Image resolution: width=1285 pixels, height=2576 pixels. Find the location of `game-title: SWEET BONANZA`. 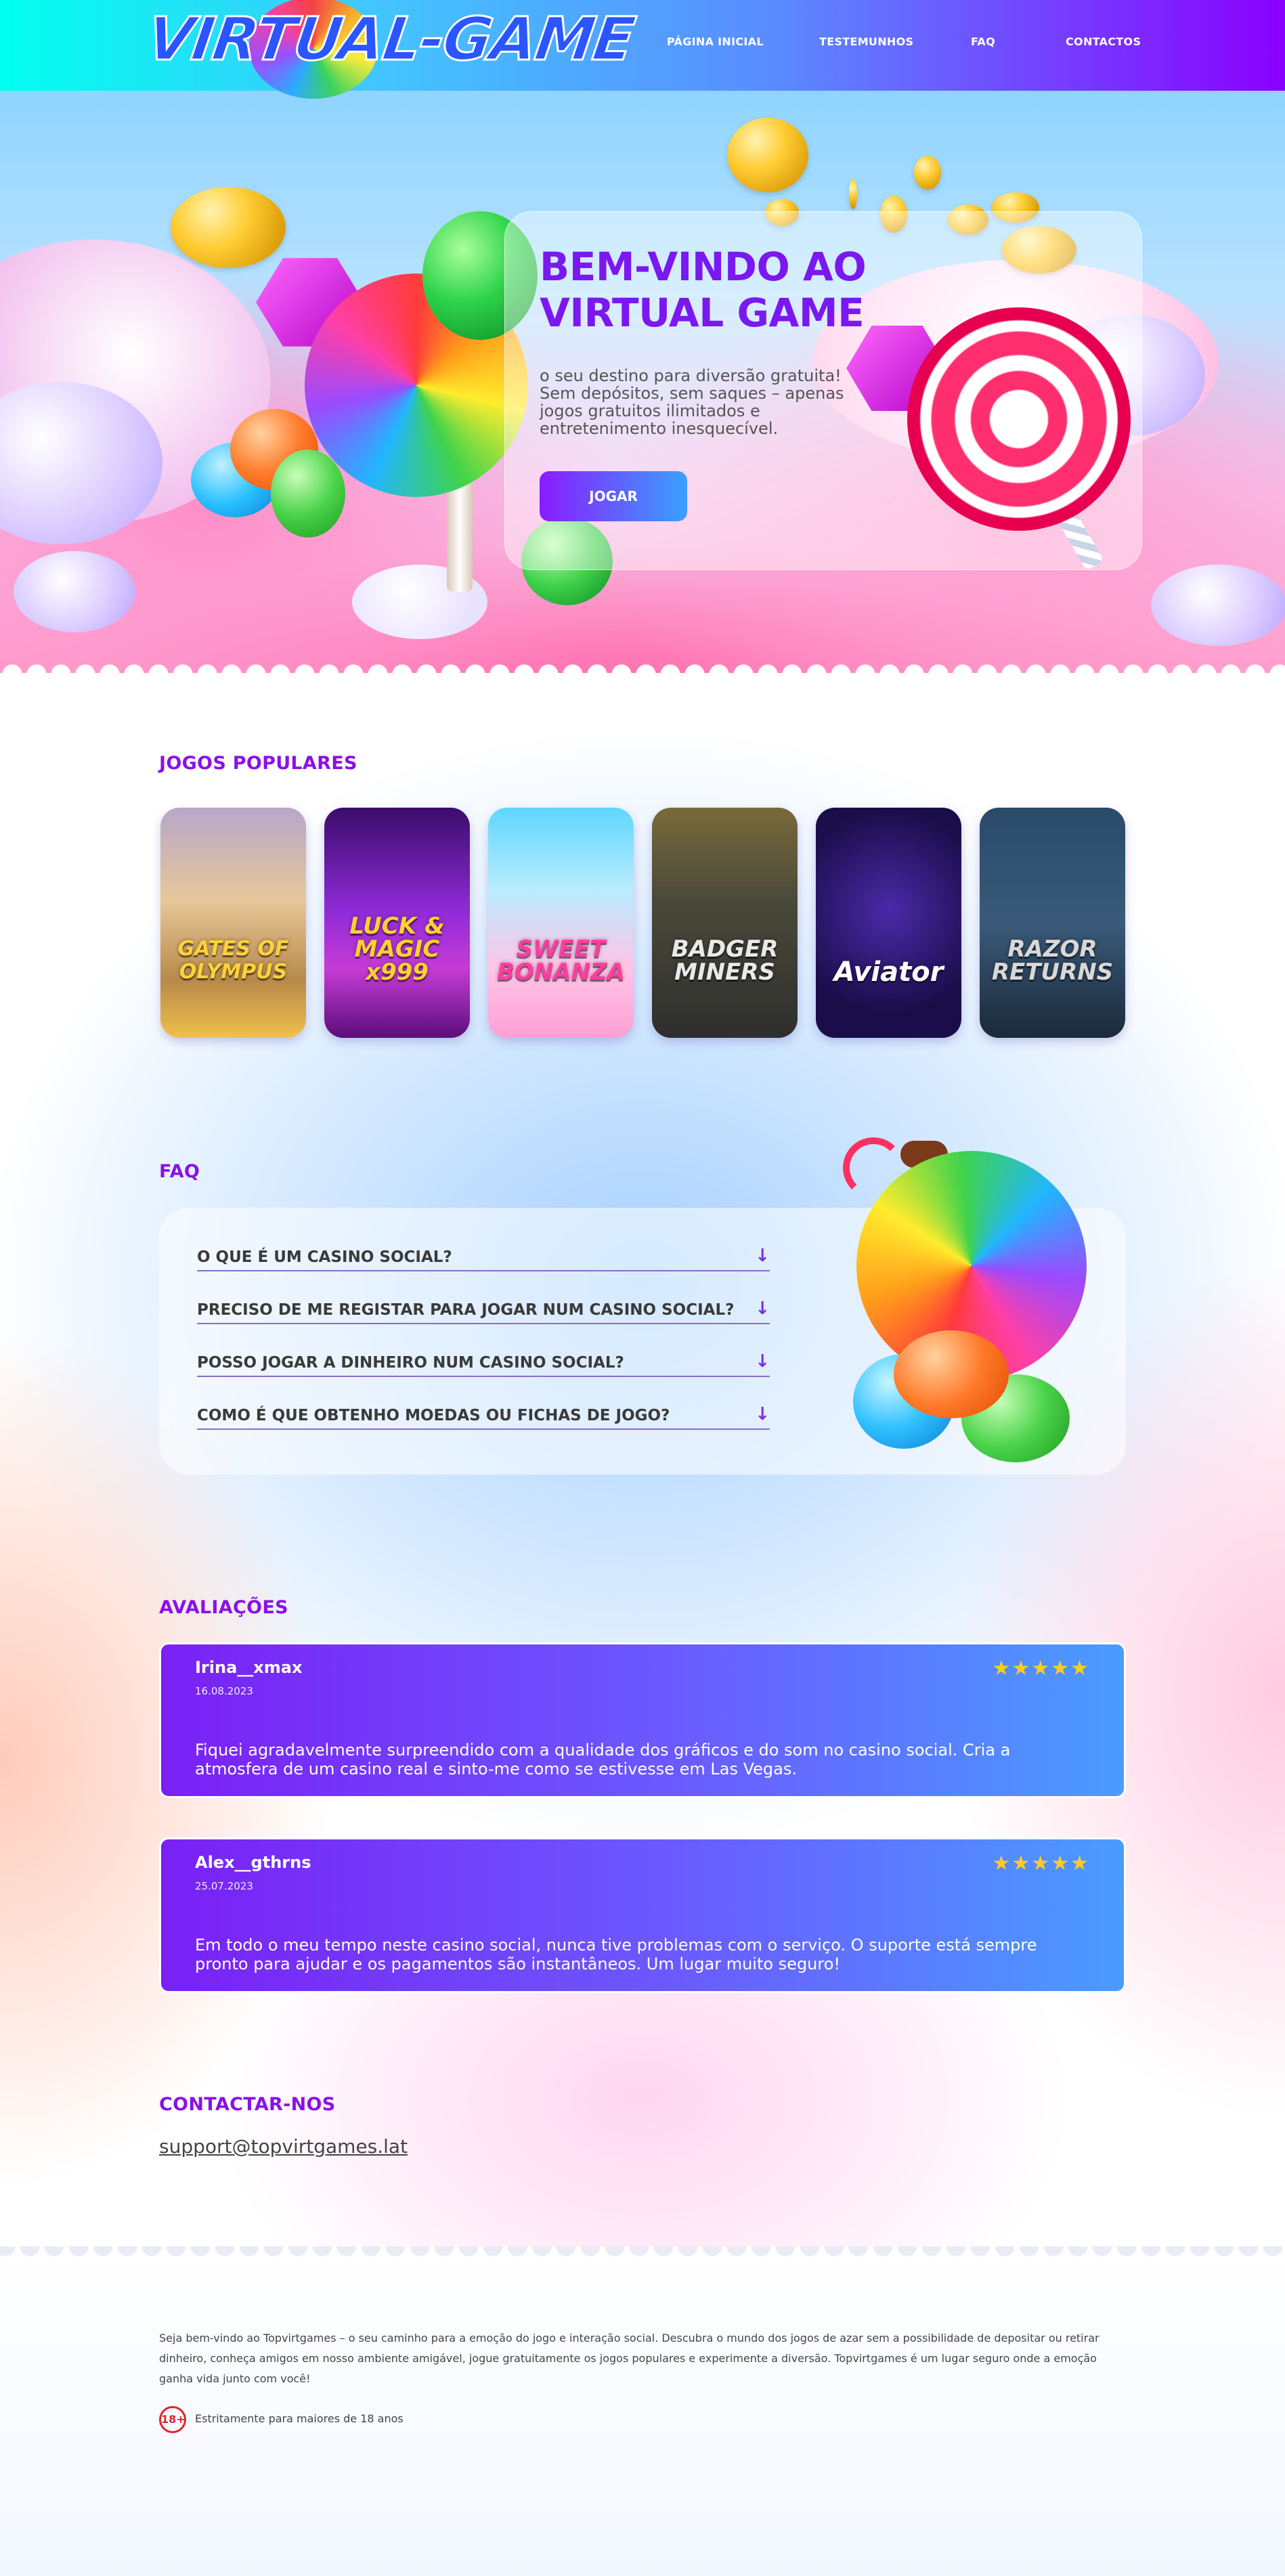

game-title: SWEET BONANZA is located at coordinates (560, 961).